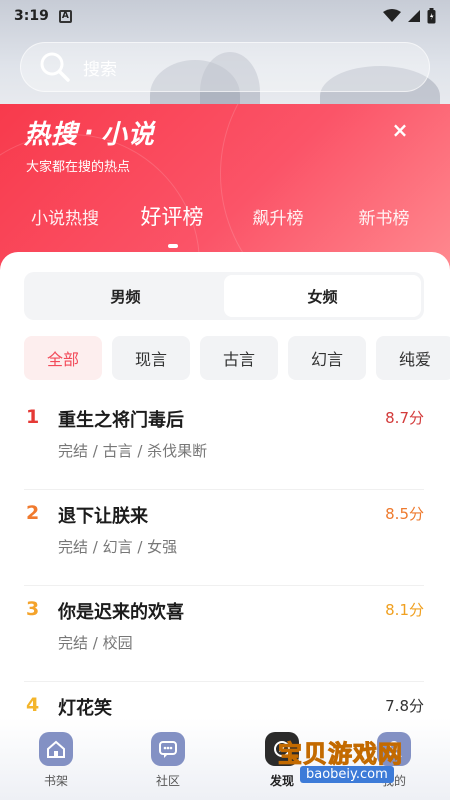 The height and width of the screenshot is (800, 450). Describe the element at coordinates (133, 451) in the screenshot. I see `book-meta: 完结 / 古言 / 杀伐果断` at that location.